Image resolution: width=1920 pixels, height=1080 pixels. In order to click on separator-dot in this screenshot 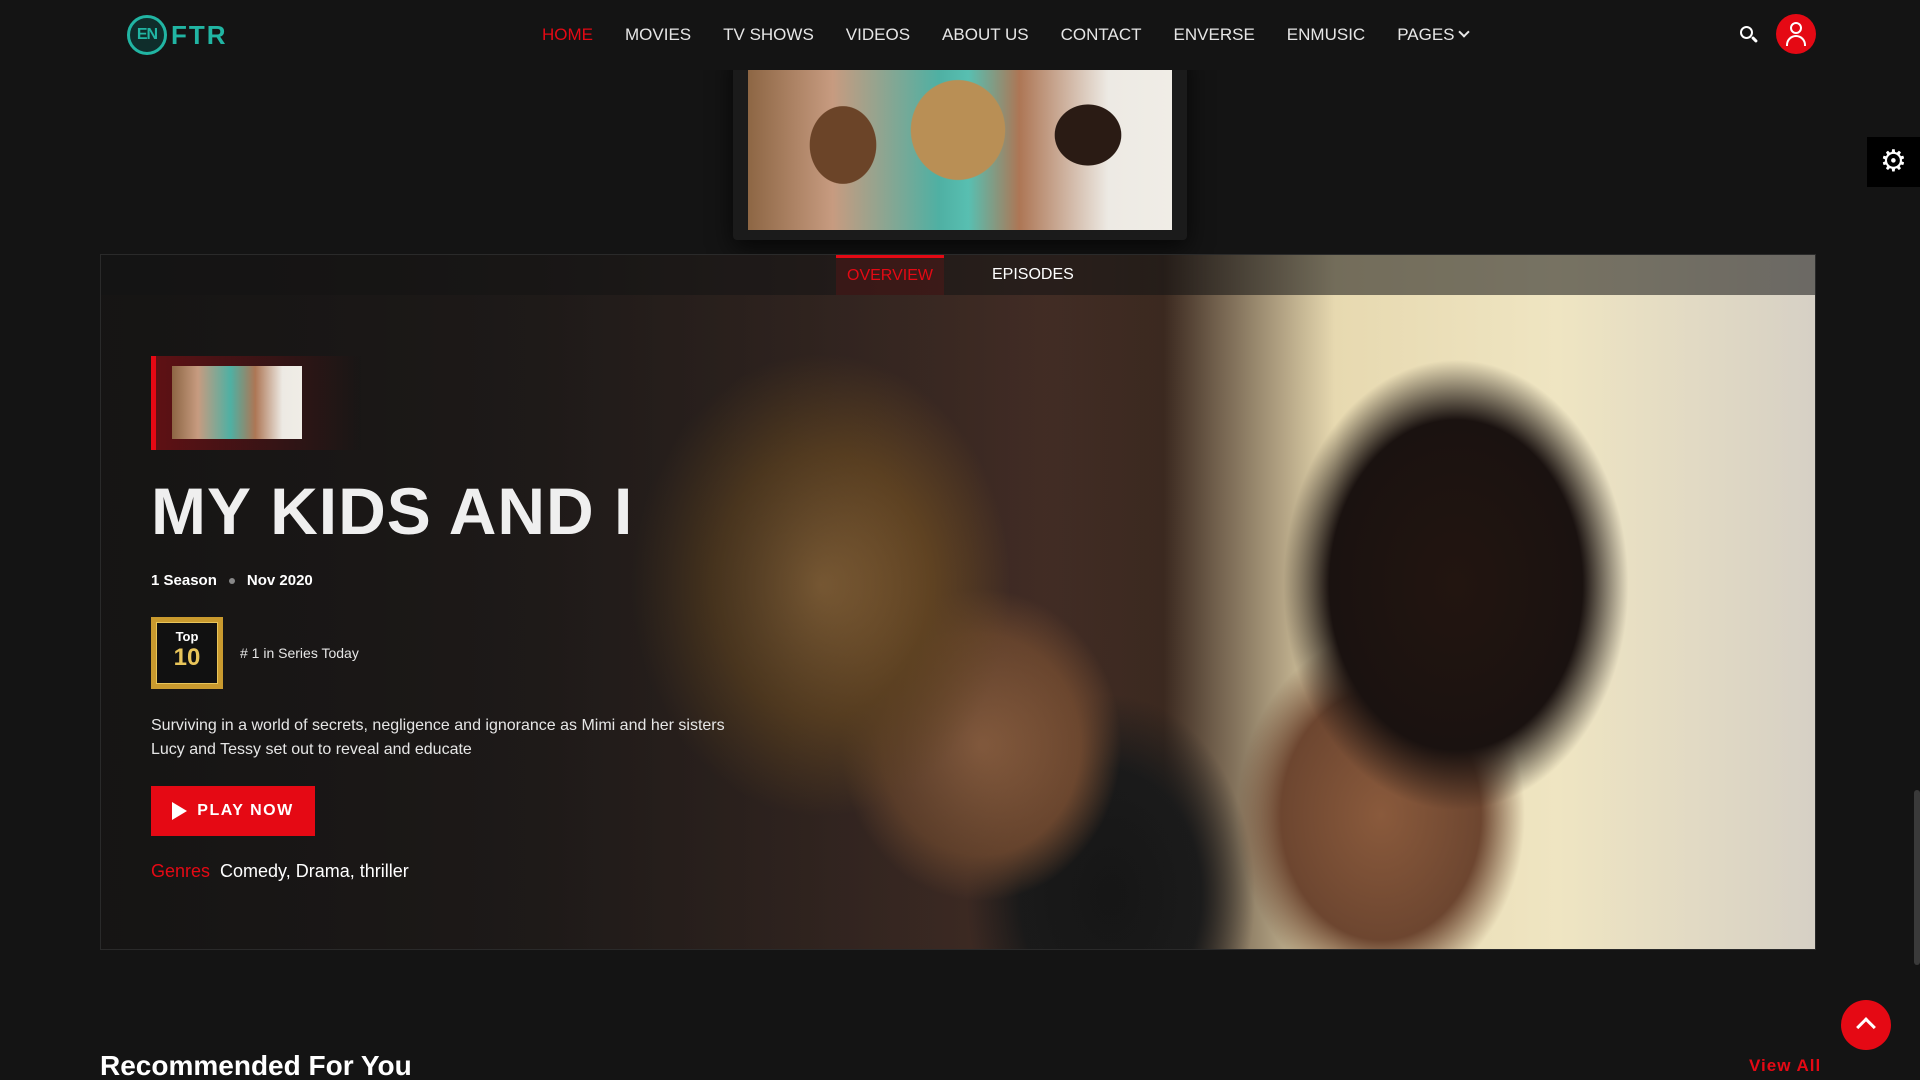, I will do `click(231, 580)`.